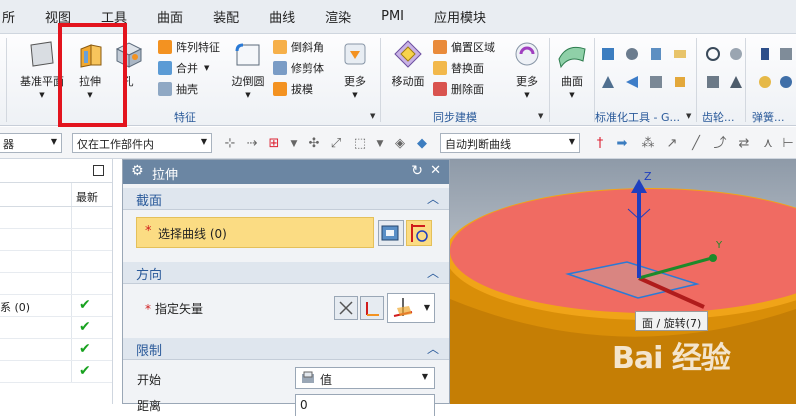 This screenshot has height=416, width=796. Describe the element at coordinates (178, 89) in the screenshot. I see `shell-button: 抽壳` at that location.